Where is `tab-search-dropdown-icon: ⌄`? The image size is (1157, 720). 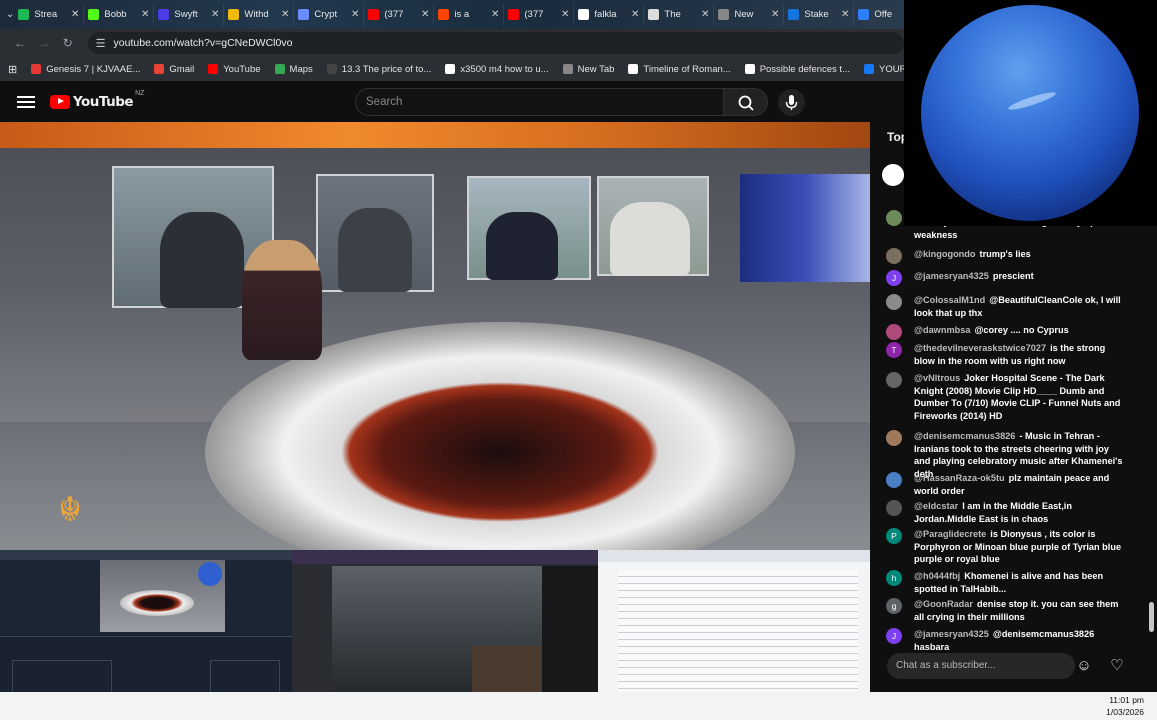 tab-search-dropdown-icon: ⌄ is located at coordinates (10, 14).